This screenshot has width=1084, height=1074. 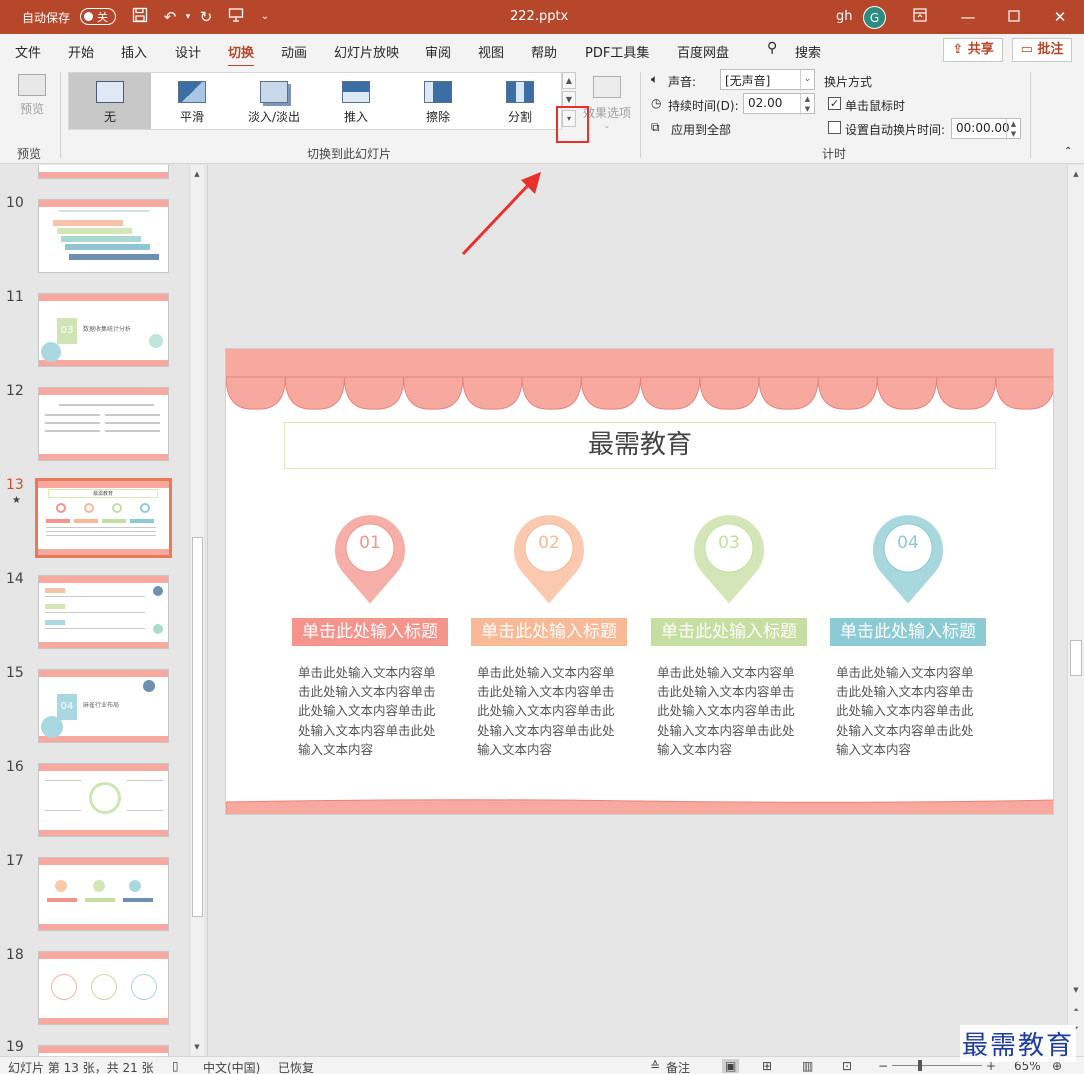 I want to click on redo-icon: ↻, so click(x=206, y=17).